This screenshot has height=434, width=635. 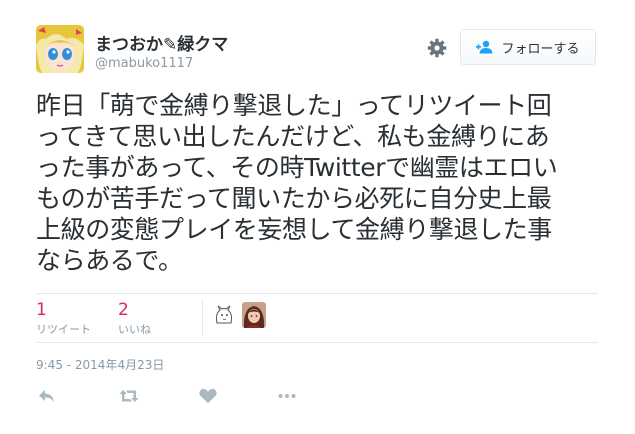 What do you see at coordinates (287, 396) in the screenshot?
I see `more-icon` at bounding box center [287, 396].